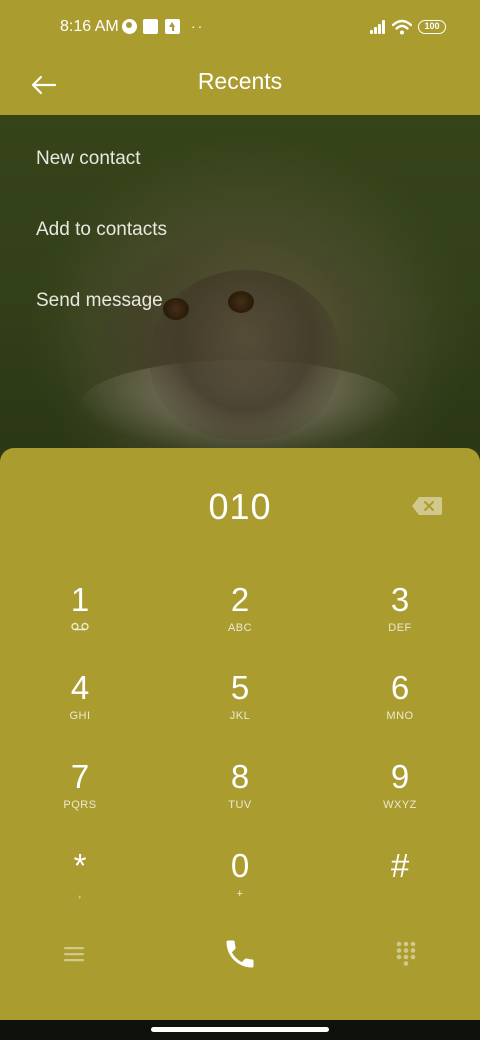  Describe the element at coordinates (400, 776) in the screenshot. I see `key-digit: 9` at that location.